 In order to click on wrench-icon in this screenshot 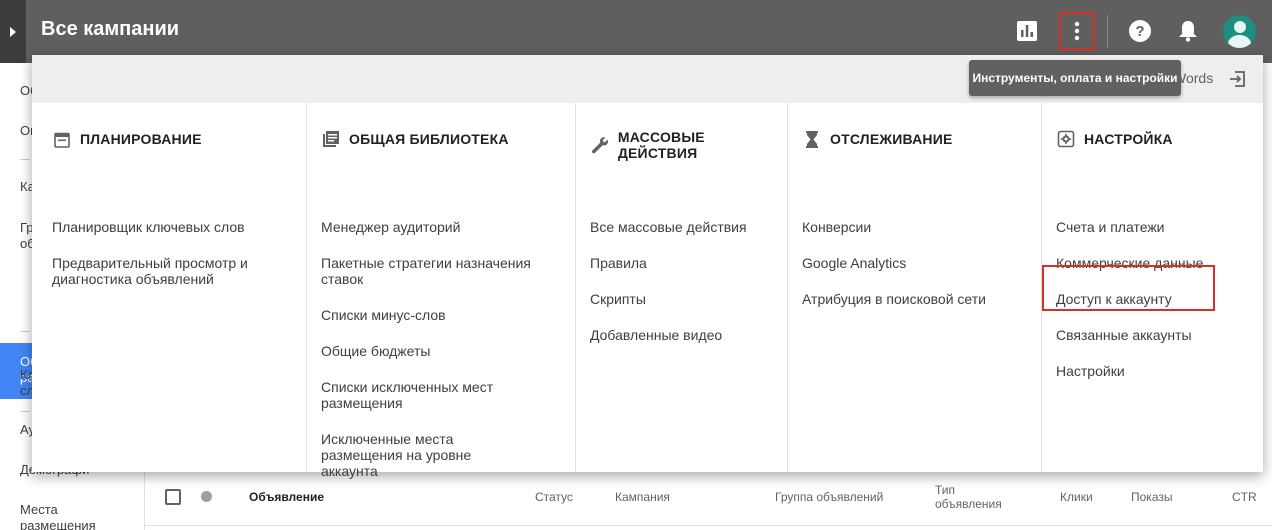, I will do `click(600, 145)`.